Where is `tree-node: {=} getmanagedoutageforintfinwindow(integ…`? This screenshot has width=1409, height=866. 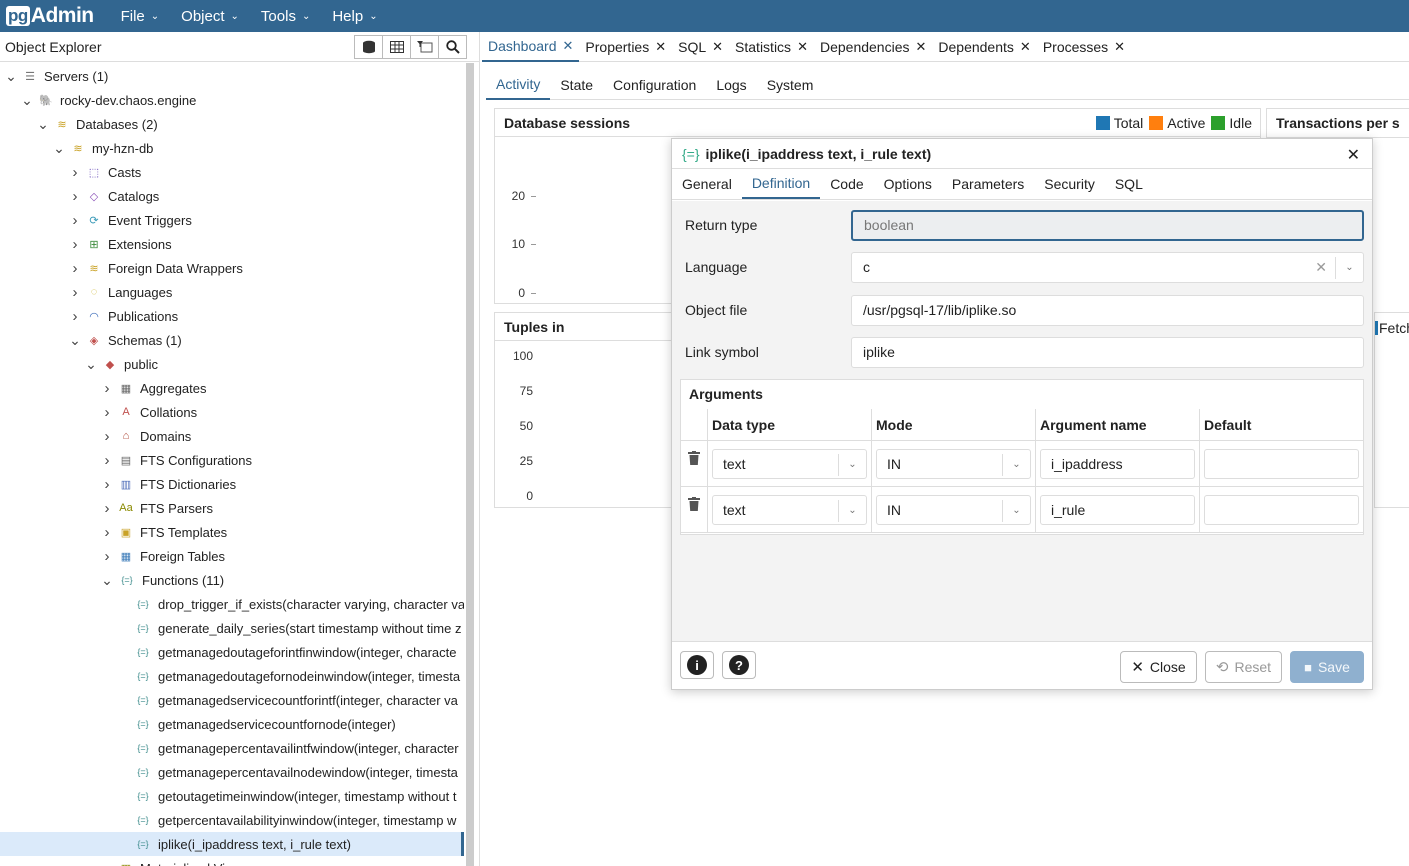 tree-node: {=} getmanagedoutageforintfinwindow(integ… is located at coordinates (286, 652).